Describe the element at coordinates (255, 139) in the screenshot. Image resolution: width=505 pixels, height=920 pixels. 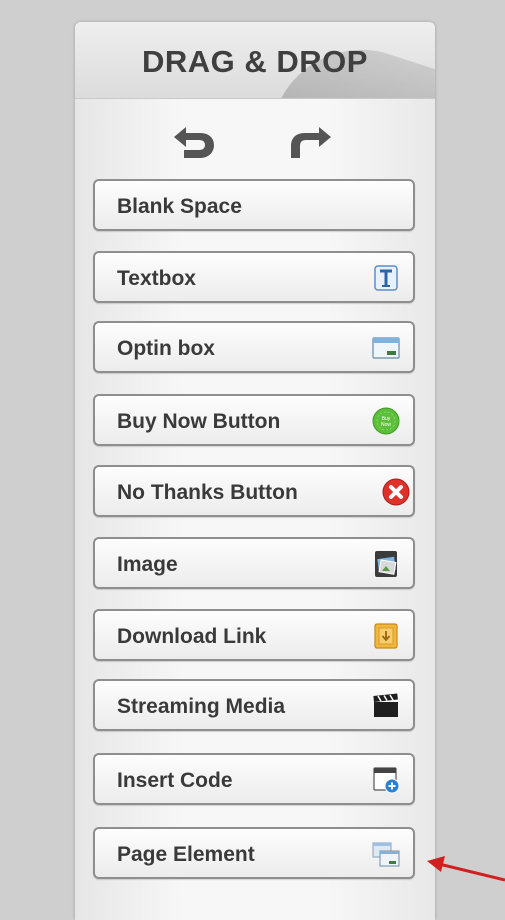
I see `undo-redo-toolbar` at that location.